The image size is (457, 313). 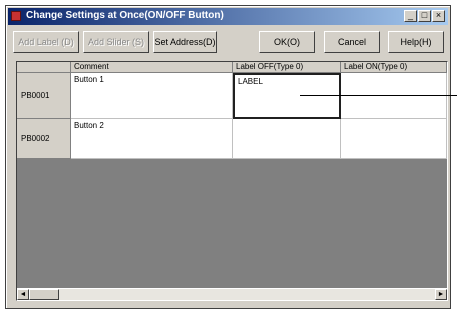 I want to click on set-address-button: Set Address(D), so click(x=185, y=42).